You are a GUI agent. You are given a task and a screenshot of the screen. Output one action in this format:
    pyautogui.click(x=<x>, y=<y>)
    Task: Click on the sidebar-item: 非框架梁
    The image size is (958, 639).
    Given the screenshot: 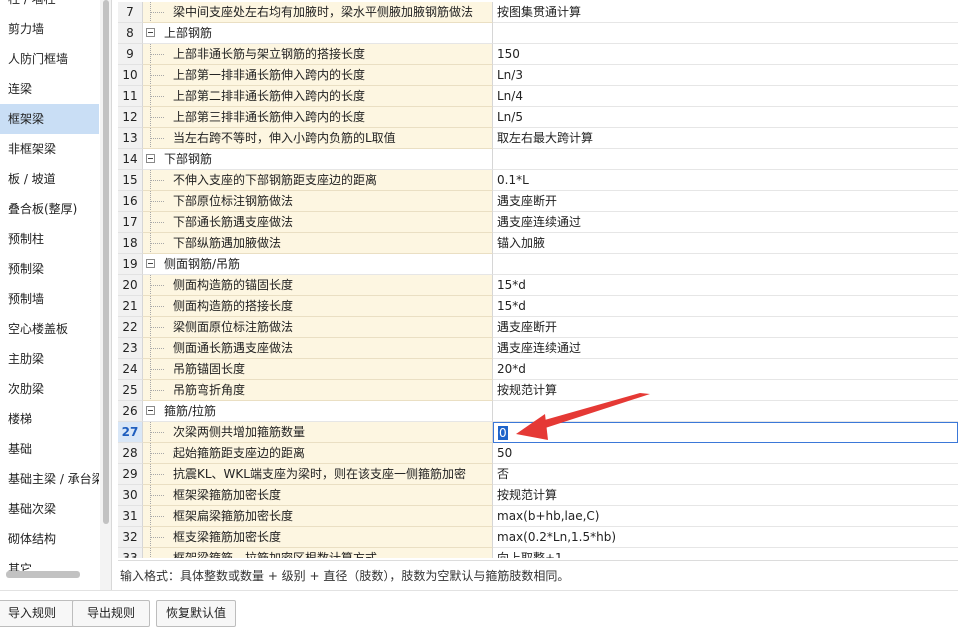 What is the action you would take?
    pyautogui.click(x=49, y=149)
    